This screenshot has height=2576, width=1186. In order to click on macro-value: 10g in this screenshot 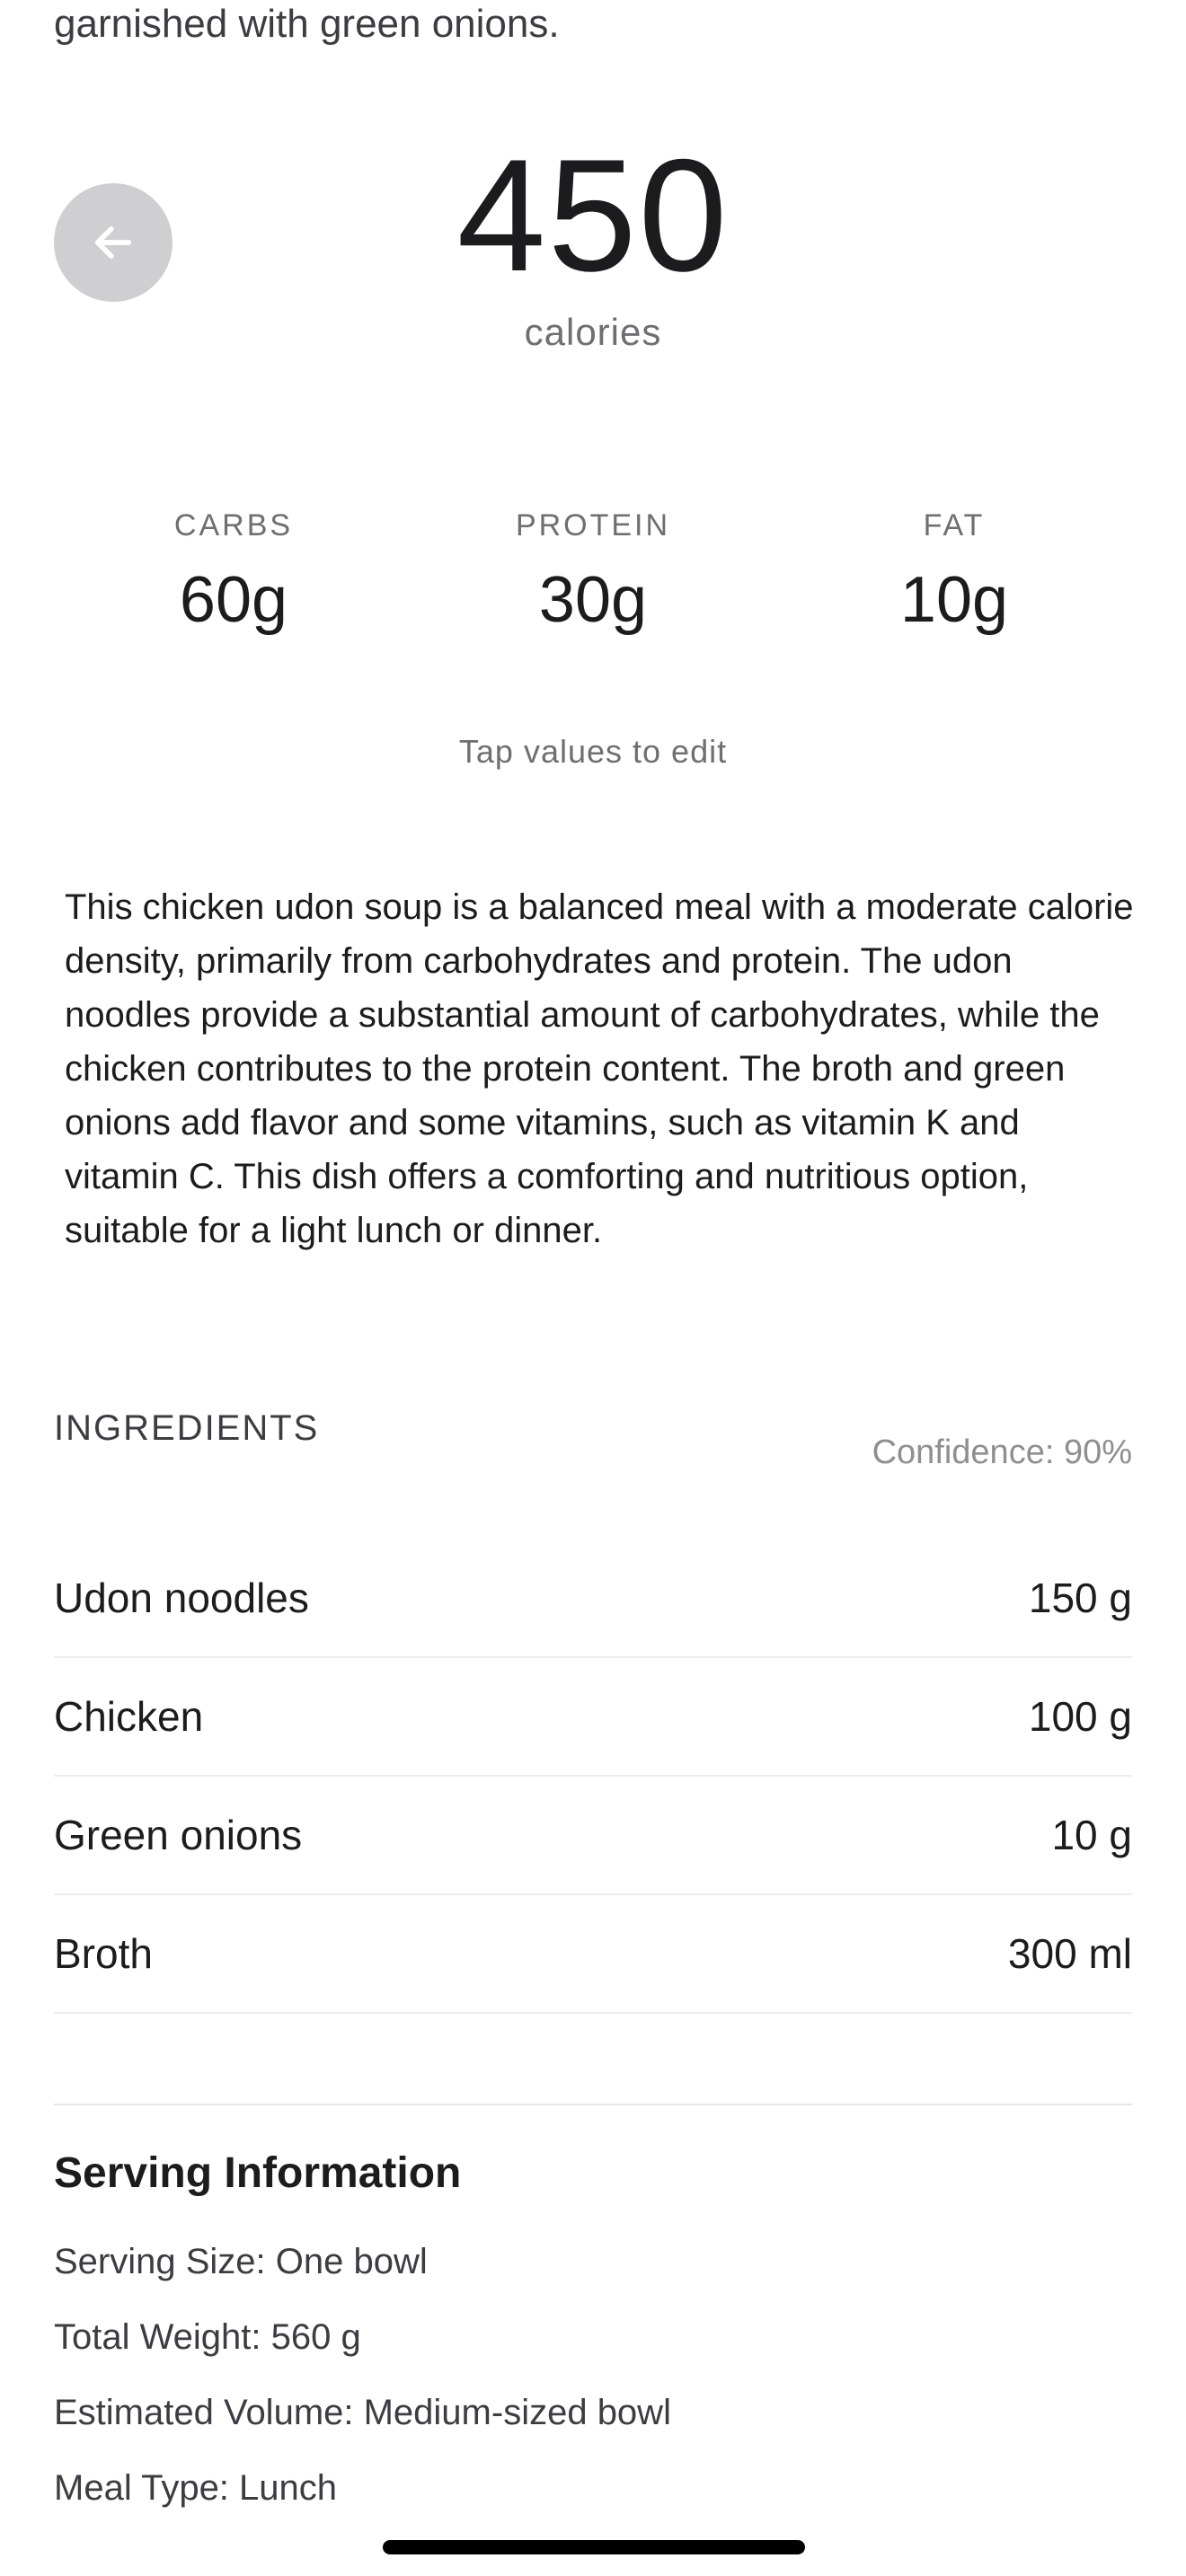, I will do `click(954, 600)`.